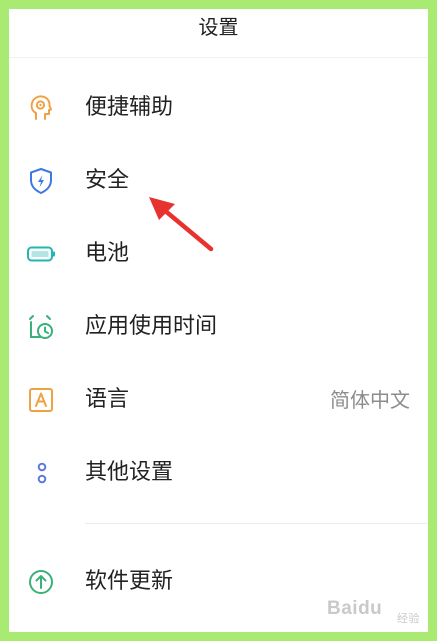  Describe the element at coordinates (218, 109) in the screenshot. I see `settings-item-accessibility: 便捷辅助` at that location.